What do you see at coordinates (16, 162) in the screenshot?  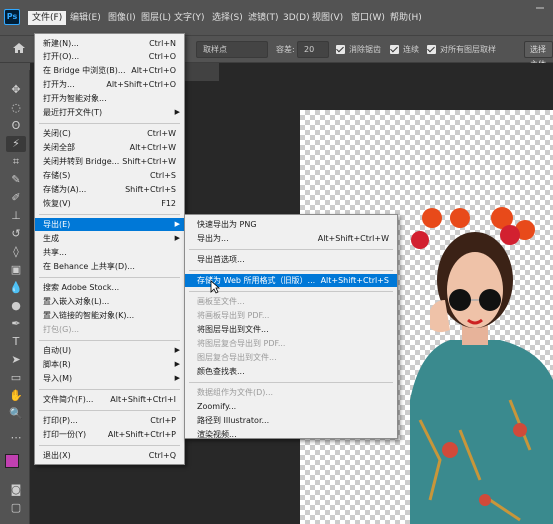 I see `crop-tool-icon: ⌗` at bounding box center [16, 162].